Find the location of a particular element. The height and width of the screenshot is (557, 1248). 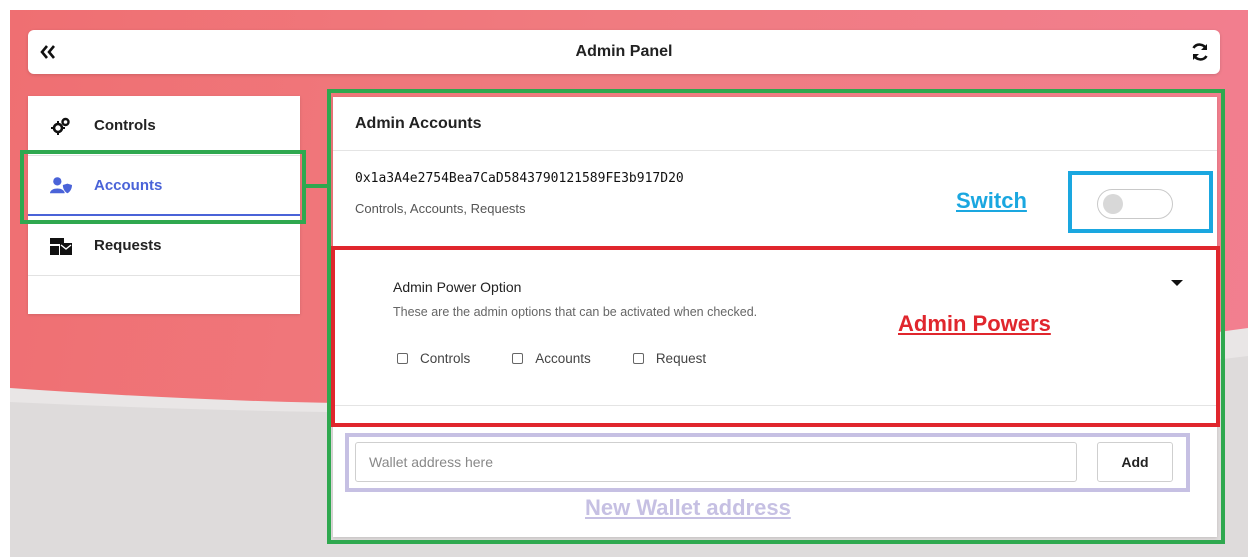

refresh-icon is located at coordinates (1200, 52).